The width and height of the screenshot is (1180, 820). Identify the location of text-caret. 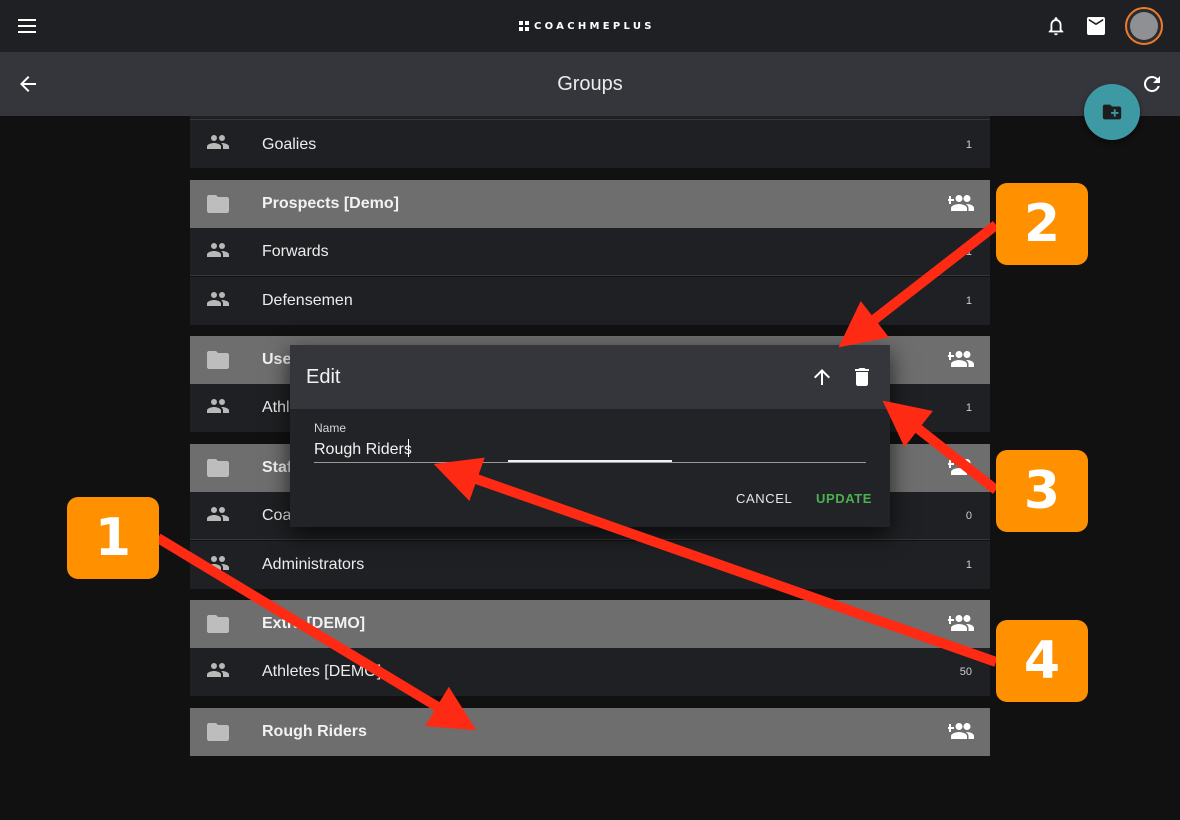
(408, 448).